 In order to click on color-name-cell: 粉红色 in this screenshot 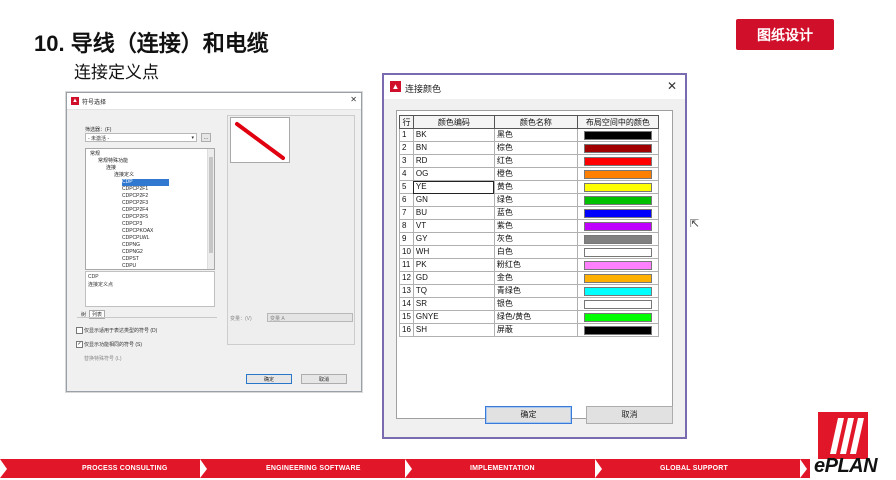, I will do `click(535, 265)`.